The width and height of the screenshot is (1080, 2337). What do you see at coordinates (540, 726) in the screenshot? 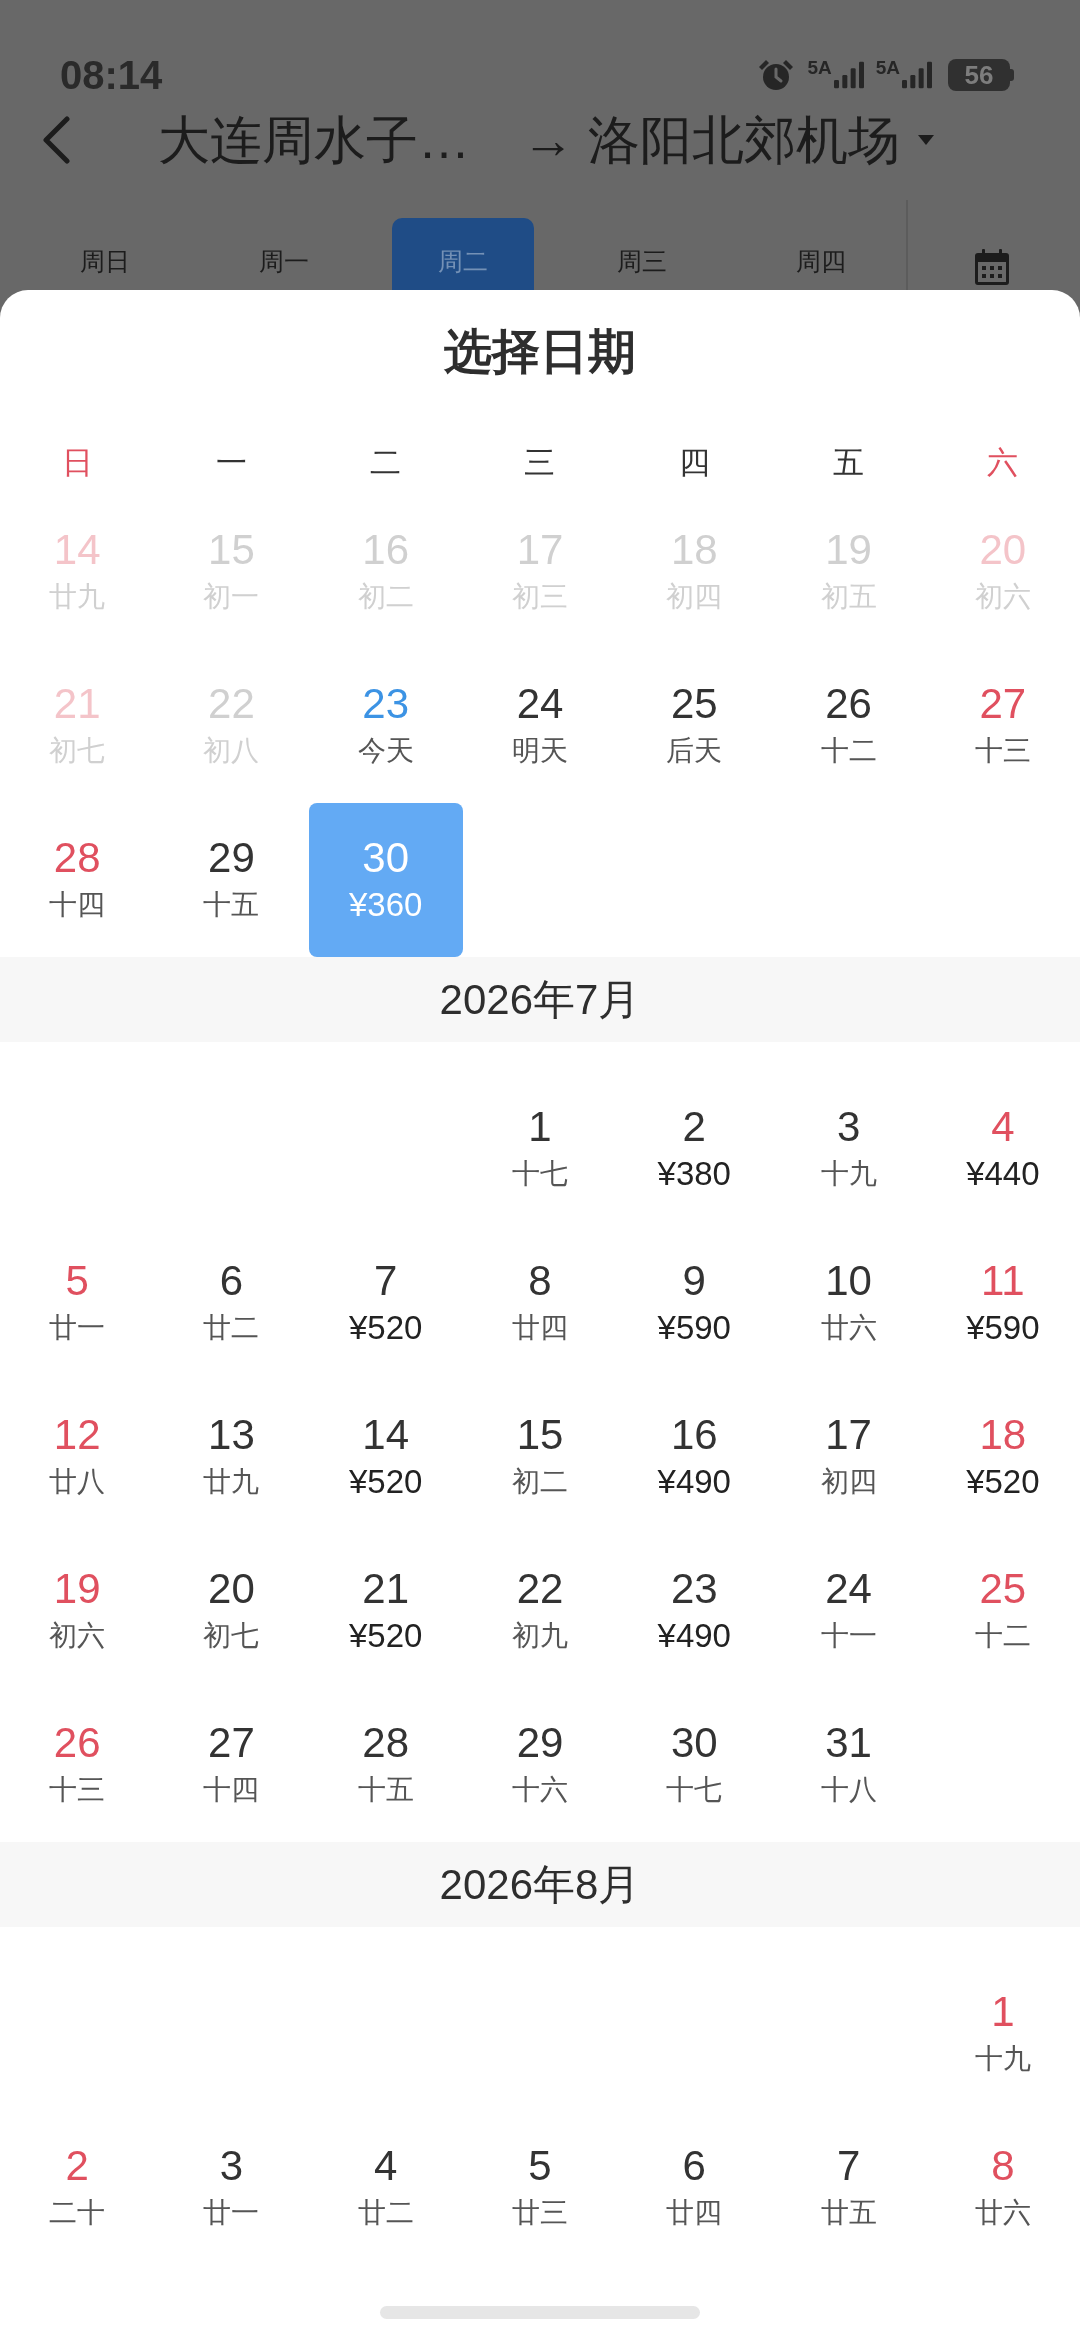
I see `date-cell: 24 明天` at bounding box center [540, 726].